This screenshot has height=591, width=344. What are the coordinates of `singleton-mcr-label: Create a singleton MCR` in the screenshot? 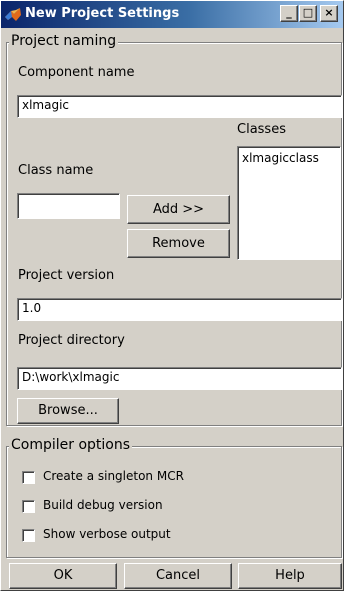 It's located at (113, 476).